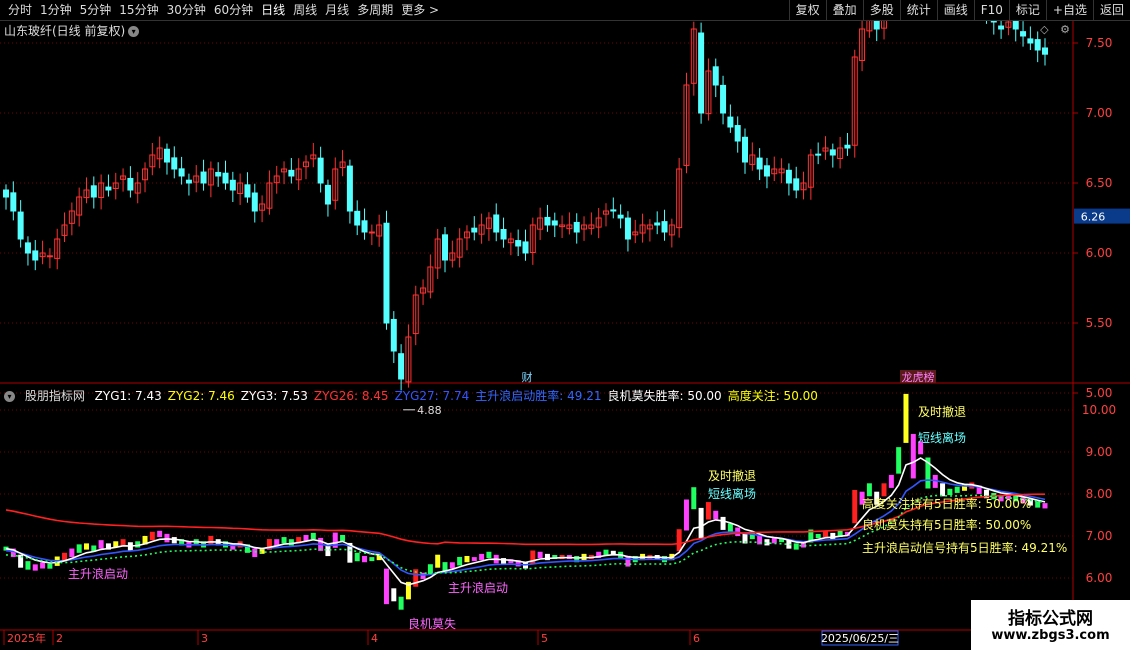 This screenshot has width=1130, height=650. I want to click on period-tab-4: 30分钟, so click(186, 10).